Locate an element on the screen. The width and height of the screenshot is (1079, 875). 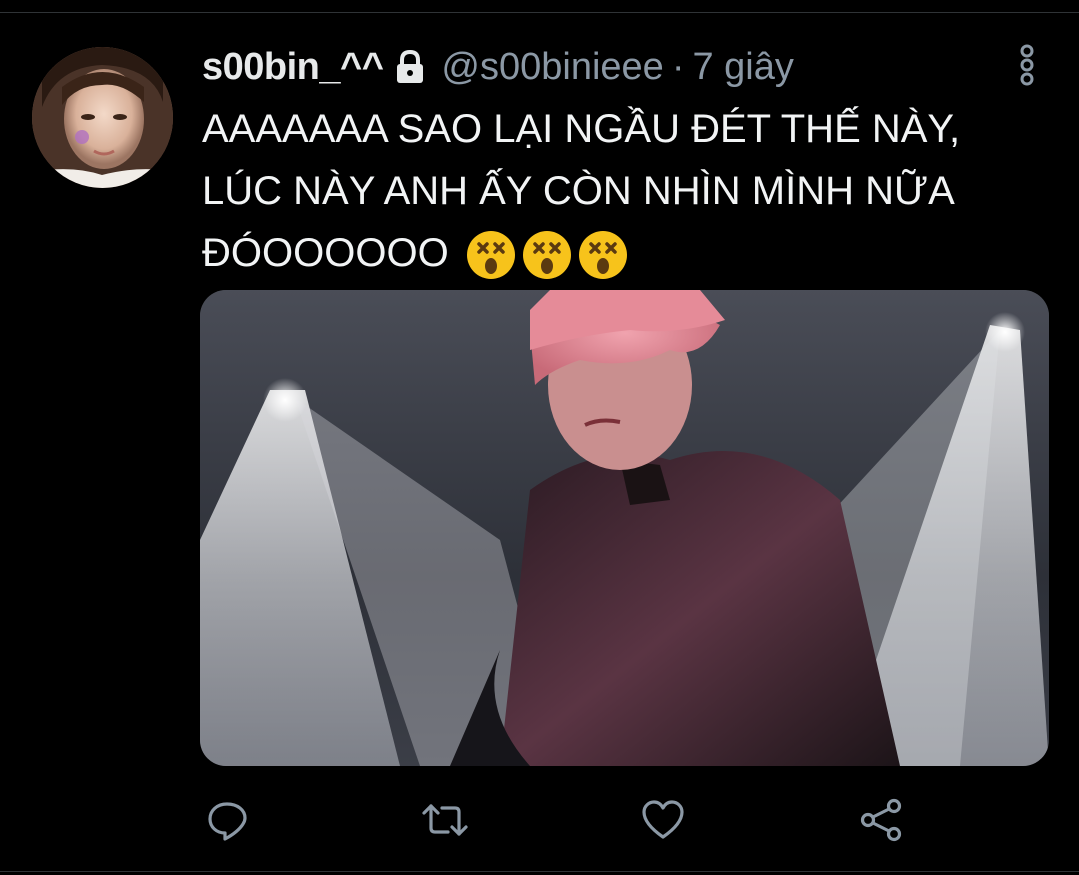
reply-icon is located at coordinates (227, 820).